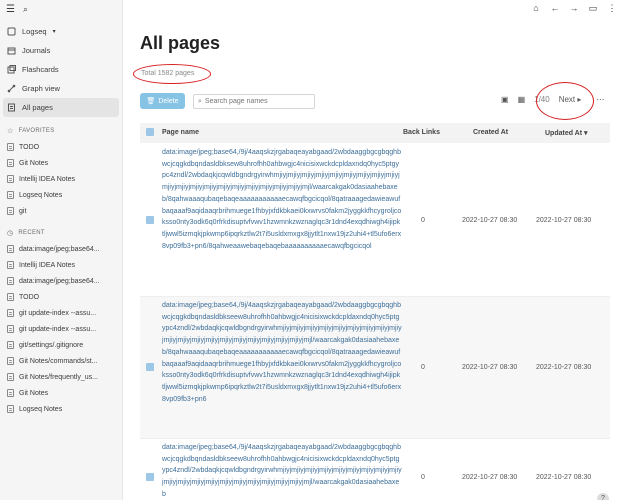 This screenshot has width=626, height=500. Describe the element at coordinates (40, 69) in the screenshot. I see `sidebar-item-label: Flashcards` at that location.